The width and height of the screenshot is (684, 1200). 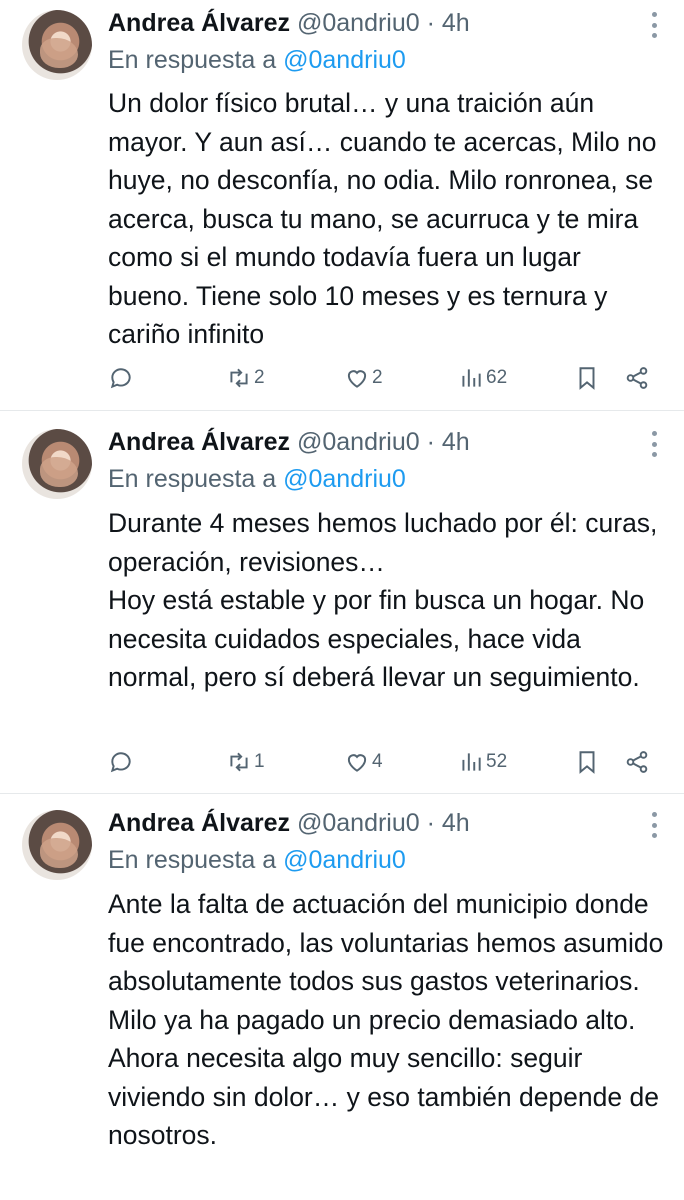 I want to click on action-bar: 1 4 52, so click(x=384, y=762).